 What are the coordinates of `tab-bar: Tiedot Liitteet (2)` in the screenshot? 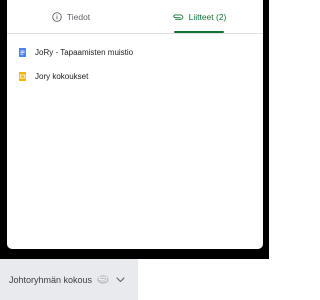 It's located at (135, 17).